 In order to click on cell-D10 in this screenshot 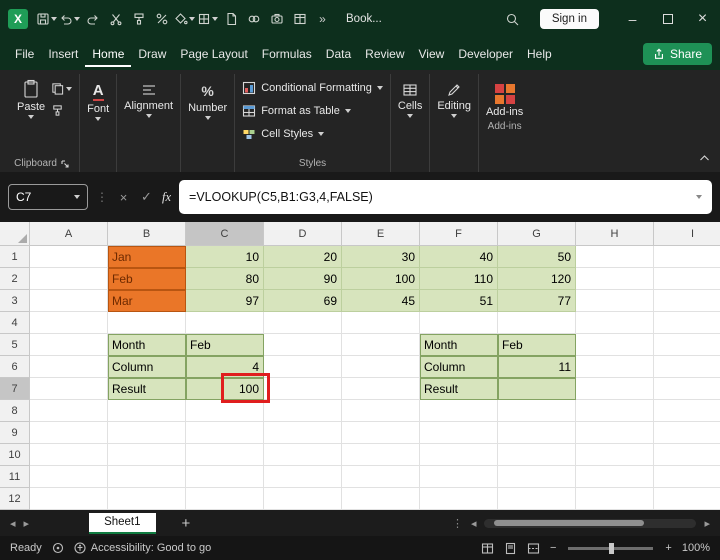, I will do `click(303, 455)`.